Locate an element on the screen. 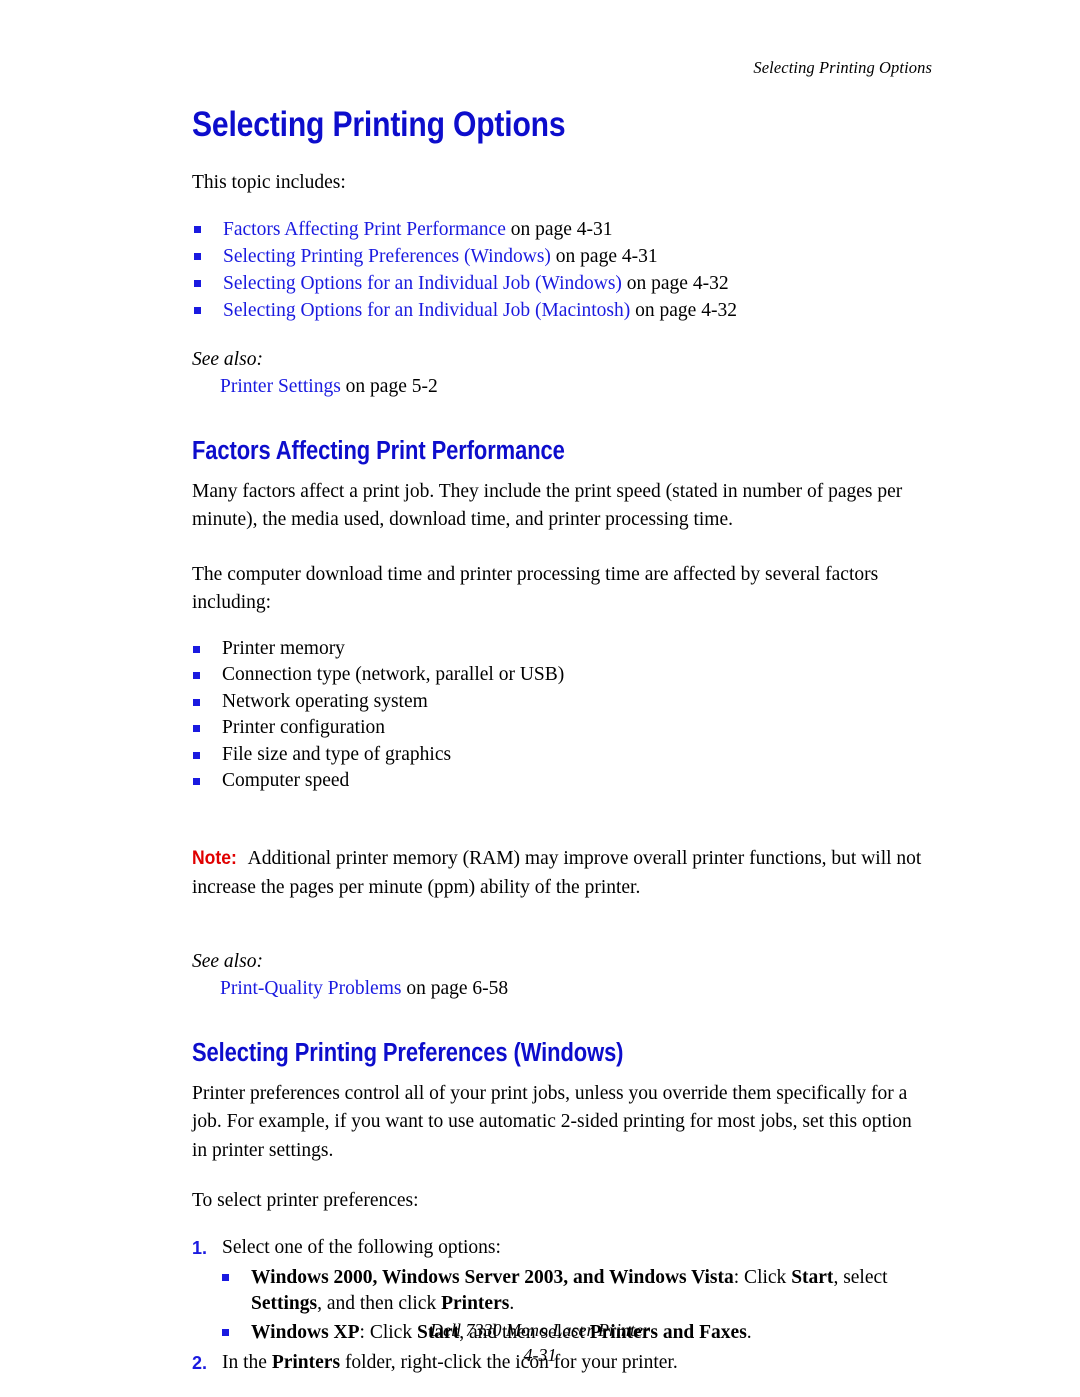  footer-page-number: 4-31 is located at coordinates (540, 1355).